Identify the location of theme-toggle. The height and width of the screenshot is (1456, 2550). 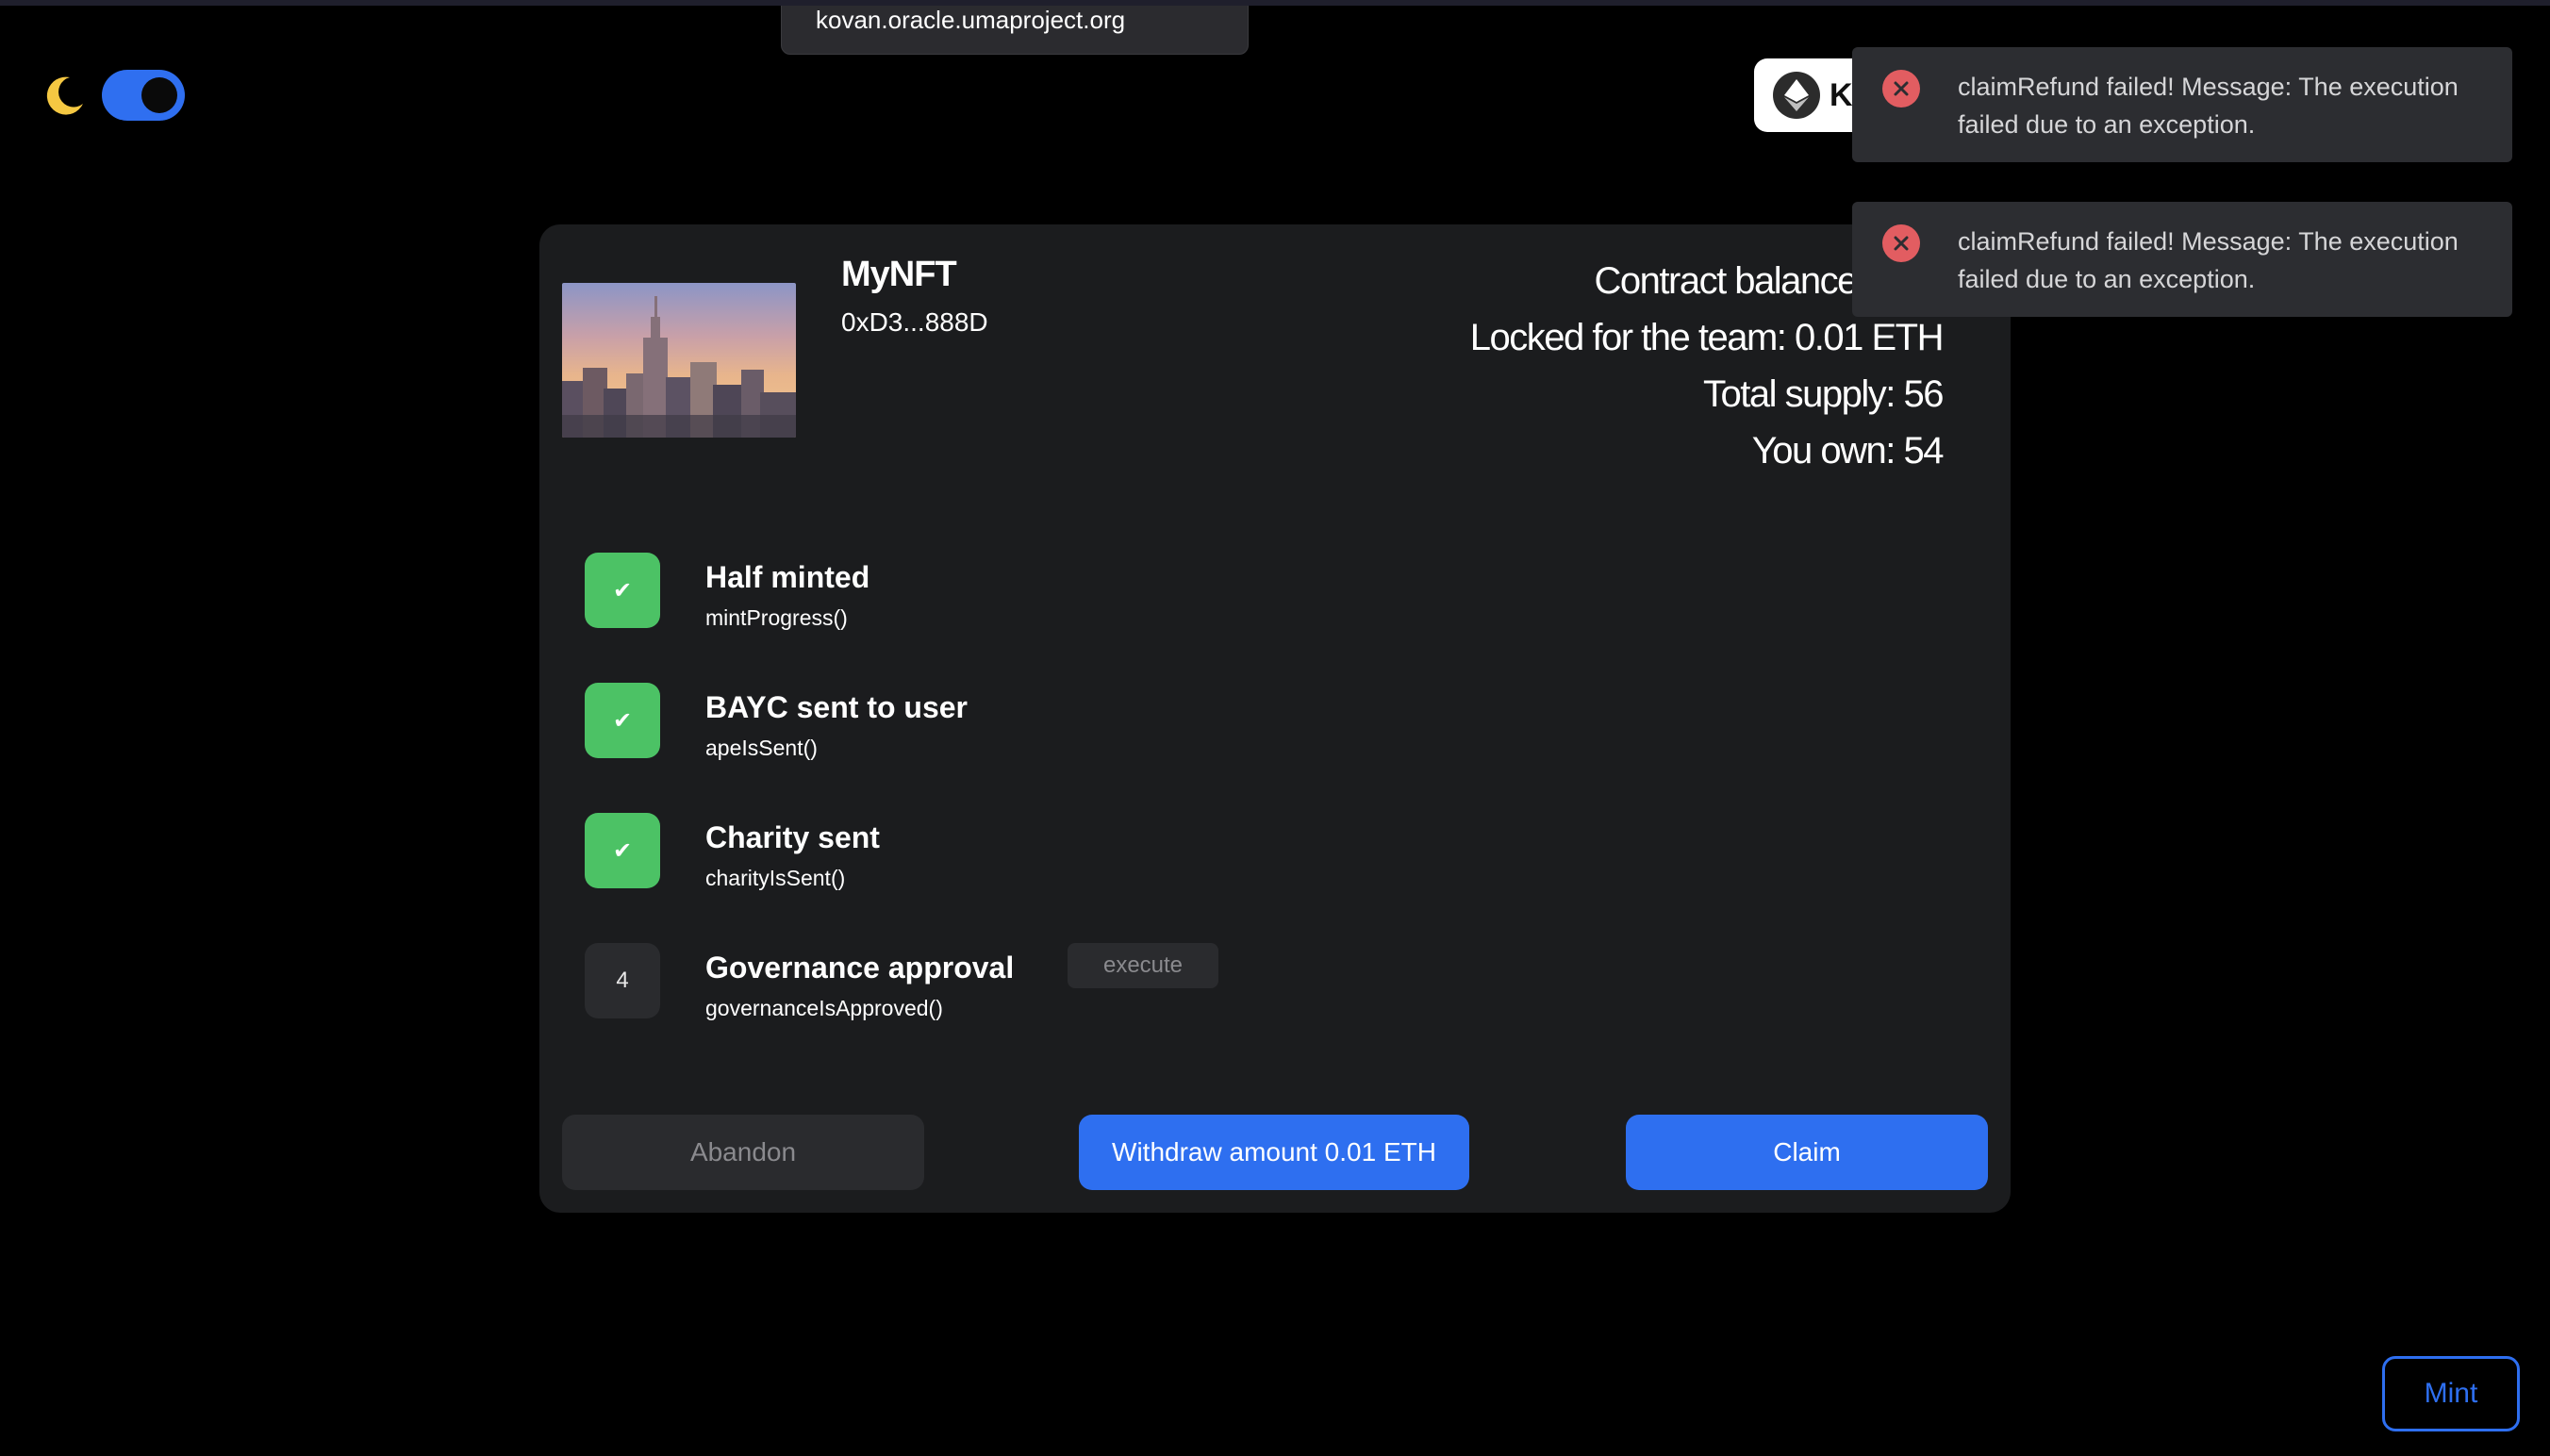
(113, 96).